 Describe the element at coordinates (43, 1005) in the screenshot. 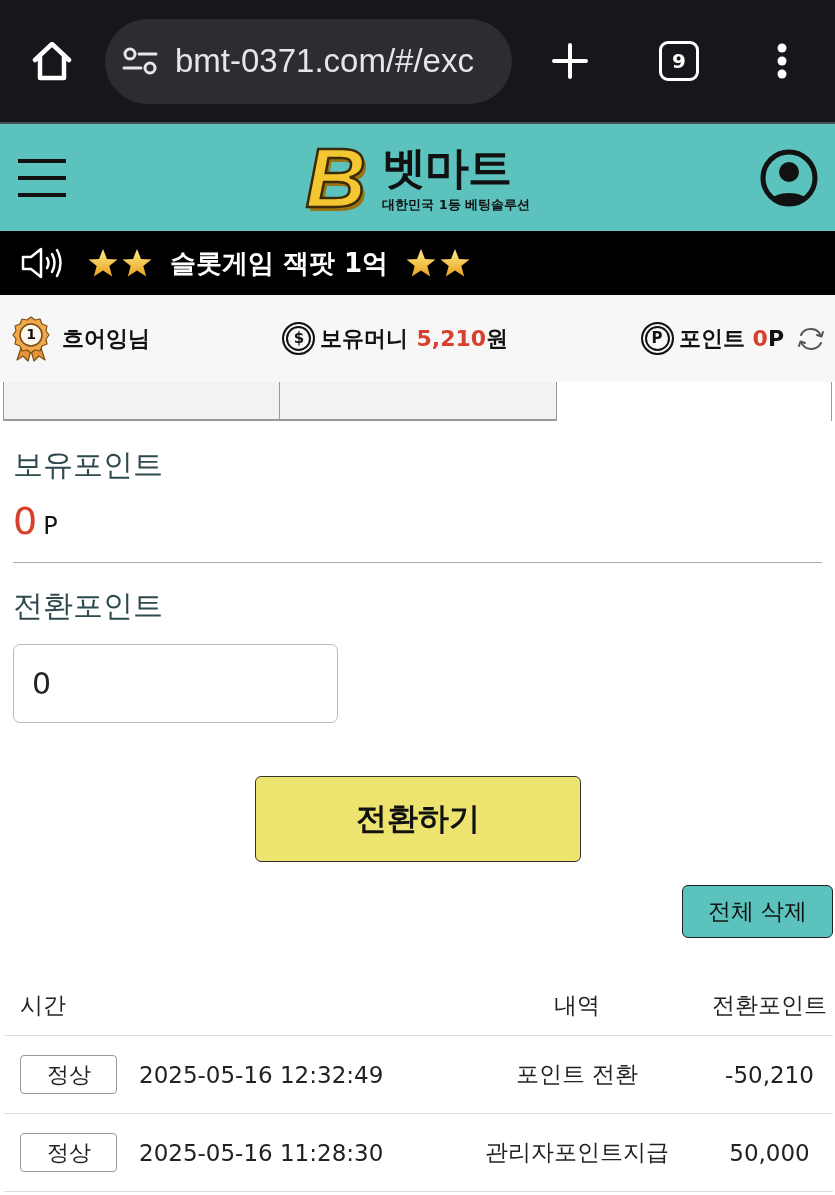

I see `column-header: 시간` at that location.